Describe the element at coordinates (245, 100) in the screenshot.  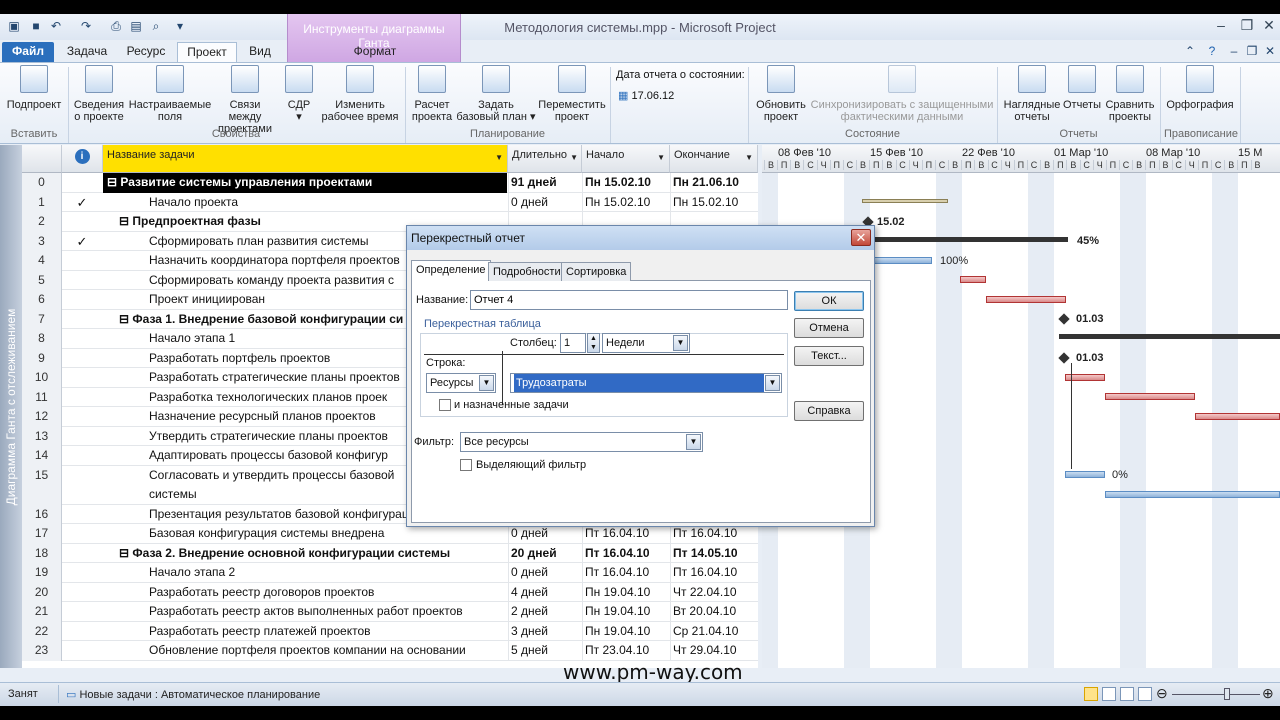
I see `links-between-projects-button: Связи между проектами` at that location.